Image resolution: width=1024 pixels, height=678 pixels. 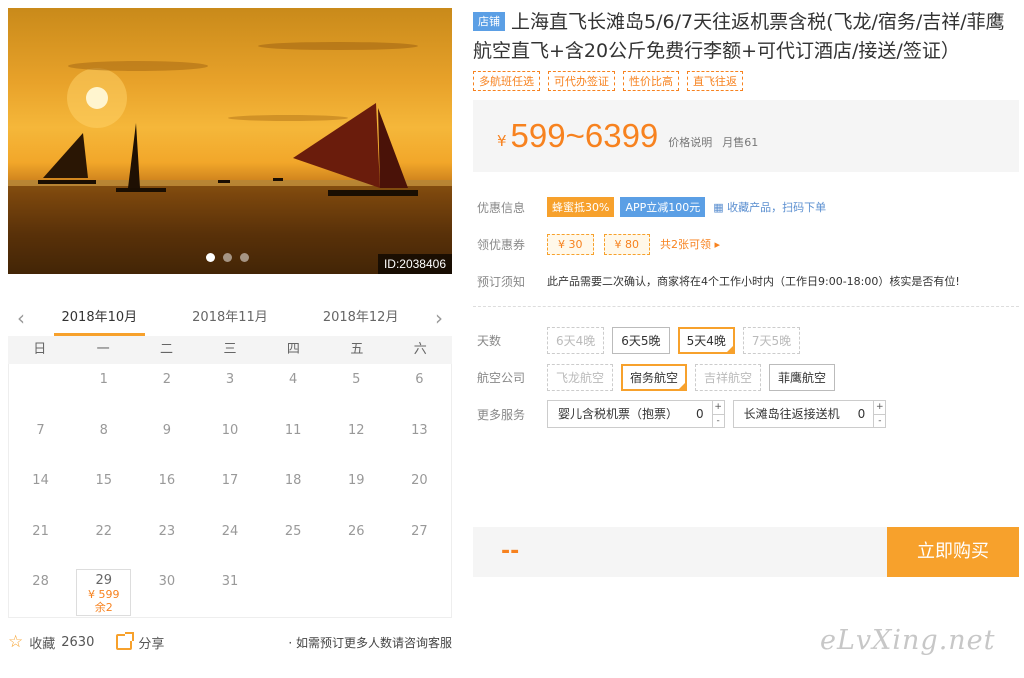 What do you see at coordinates (166, 541) in the screenshot?
I see `calendar-day: 23` at bounding box center [166, 541].